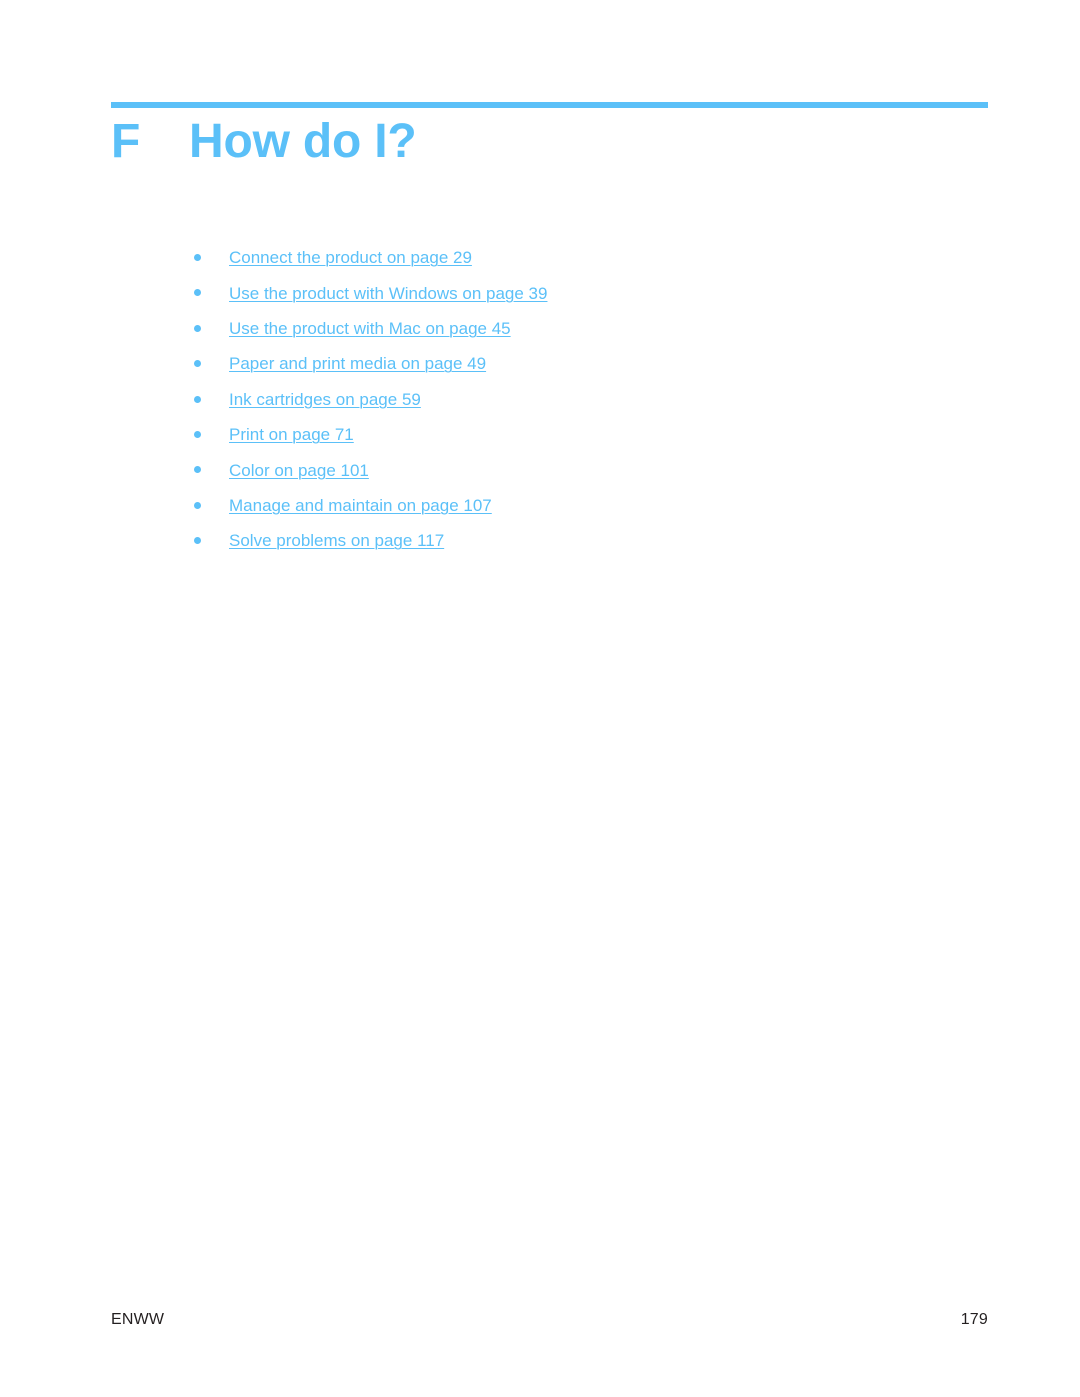  I want to click on cross-reference-link: Color on page 101, so click(299, 470).